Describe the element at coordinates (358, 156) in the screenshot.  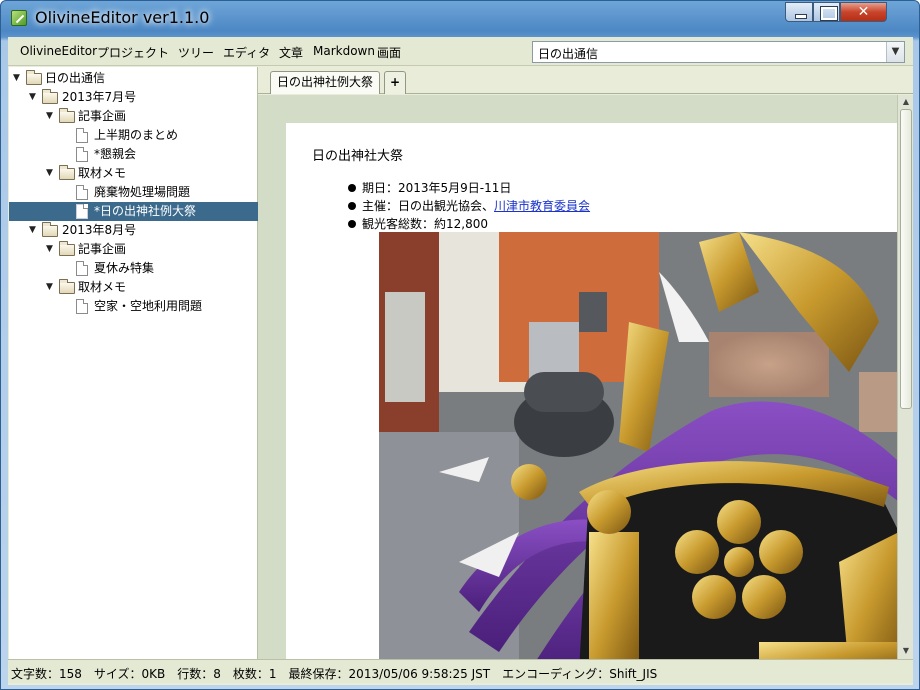
I see `document-heading: 日の出神社大祭` at that location.